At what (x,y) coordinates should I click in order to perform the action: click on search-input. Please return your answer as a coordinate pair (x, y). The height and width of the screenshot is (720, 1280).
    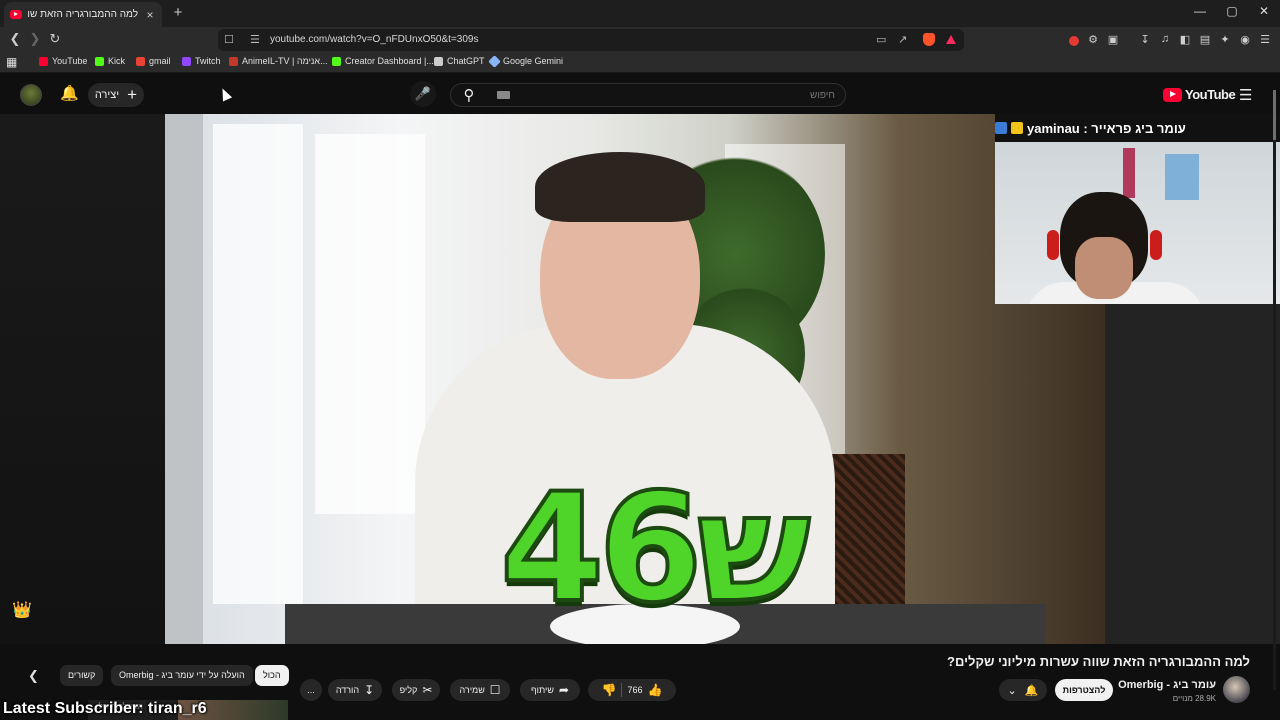
    Looking at the image, I should click on (666, 95).